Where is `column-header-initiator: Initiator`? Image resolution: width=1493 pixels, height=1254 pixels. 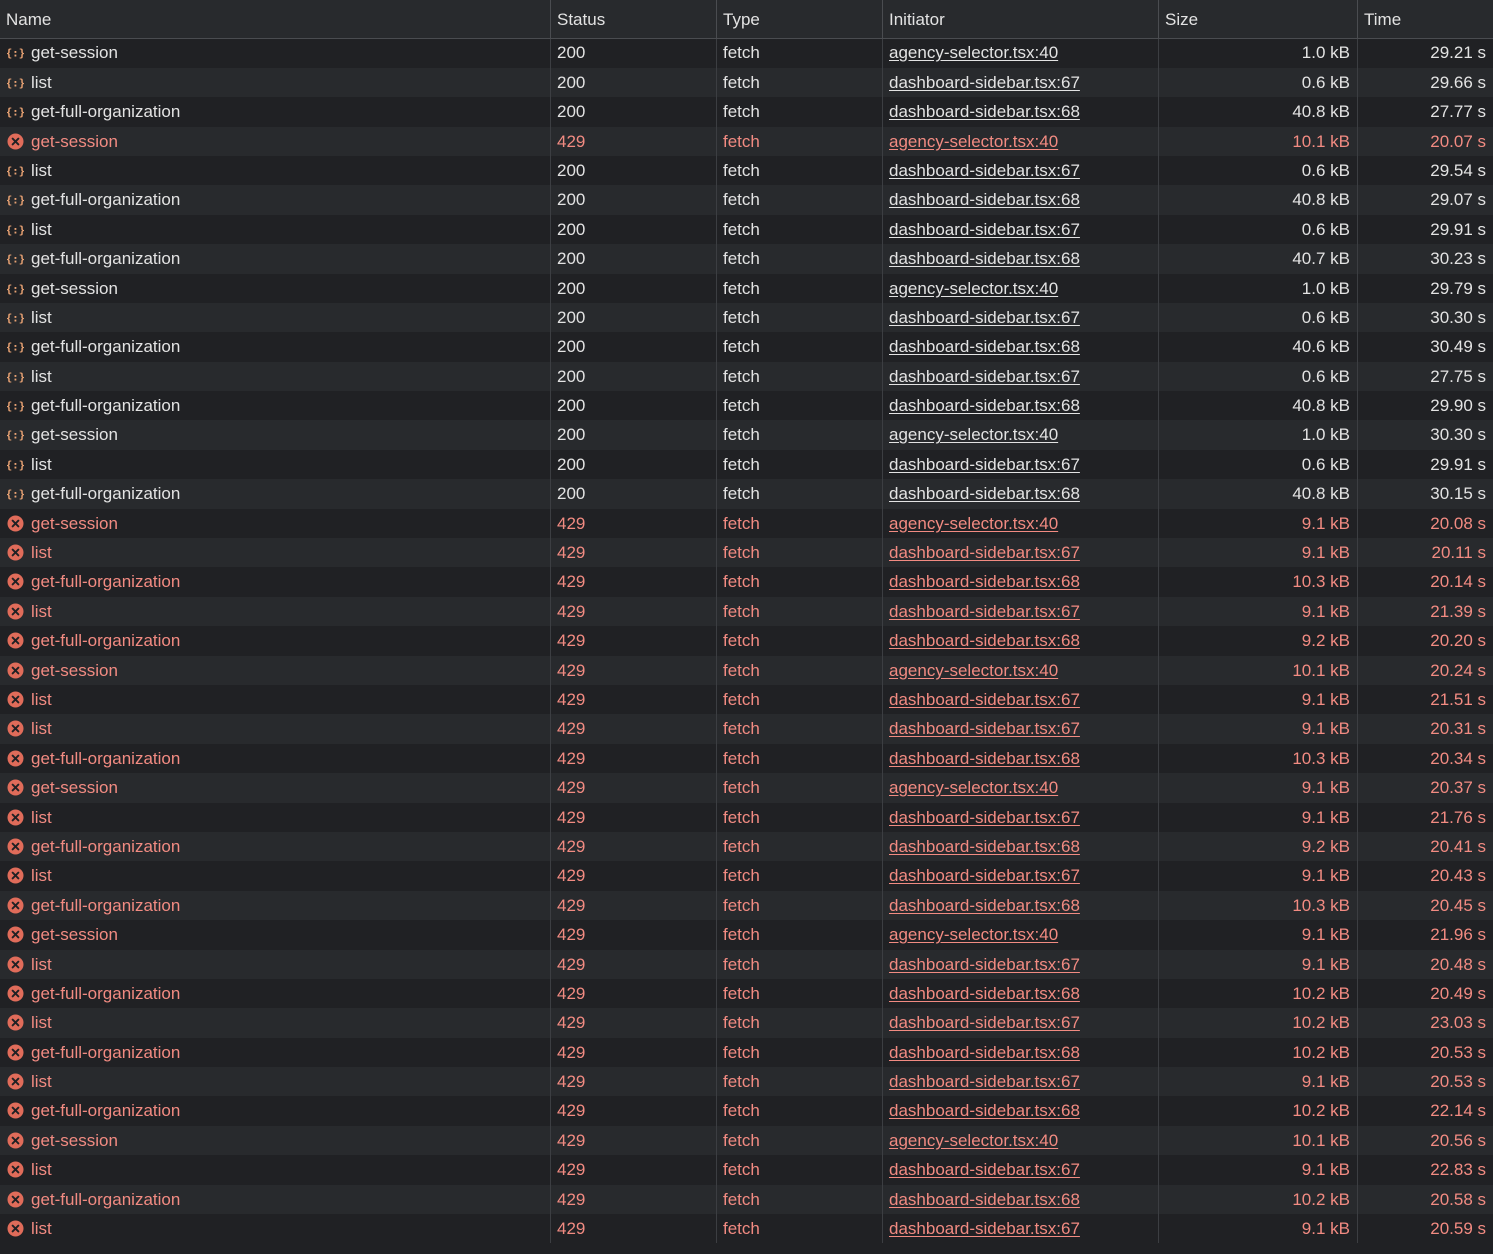 column-header-initiator: Initiator is located at coordinates (1021, 19).